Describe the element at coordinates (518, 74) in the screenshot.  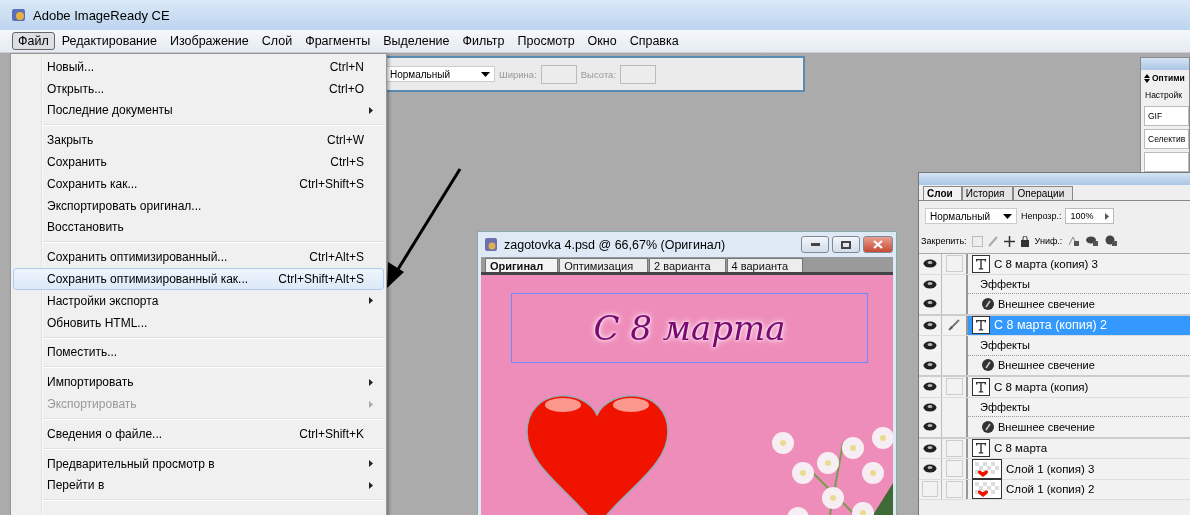
I see `width-label: Ширина:` at that location.